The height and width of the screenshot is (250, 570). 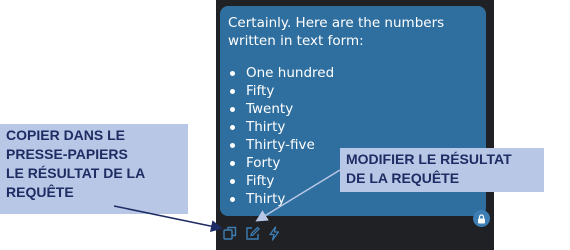 What do you see at coordinates (296, 41) in the screenshot?
I see `intro-line-2: written in text form:` at bounding box center [296, 41].